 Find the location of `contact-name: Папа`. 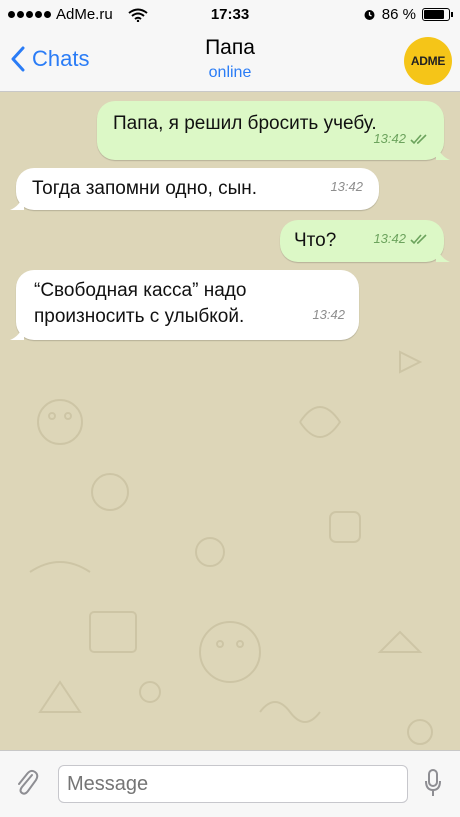

contact-name: Папа is located at coordinates (230, 48).